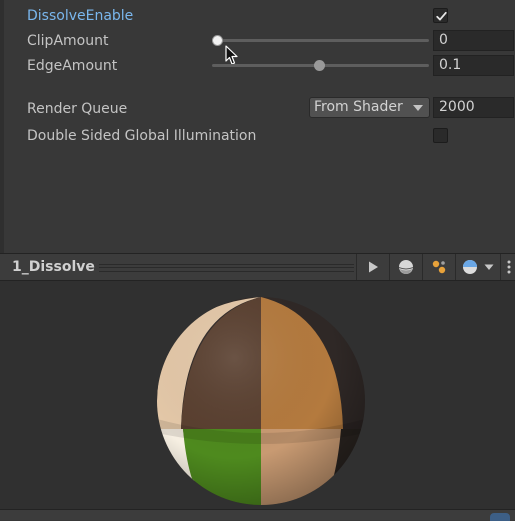 Image resolution: width=515 pixels, height=521 pixels. I want to click on sphere-mesh-icon, so click(406, 267).